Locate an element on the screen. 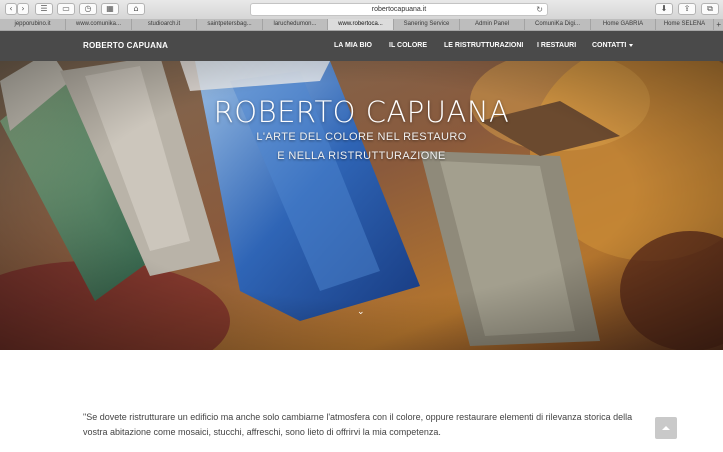 The height and width of the screenshot is (452, 723). url-text: robertocapuana.it is located at coordinates (399, 9).